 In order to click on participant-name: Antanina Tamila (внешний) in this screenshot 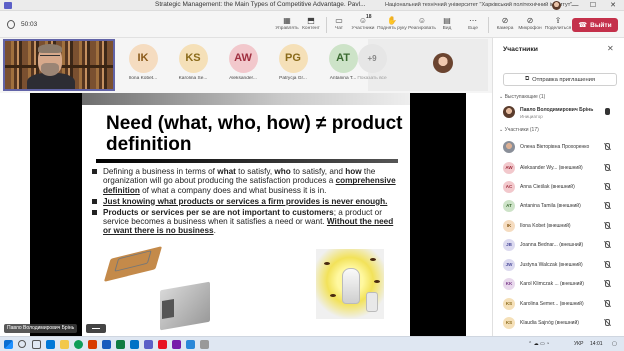, I will do `click(550, 206)`.